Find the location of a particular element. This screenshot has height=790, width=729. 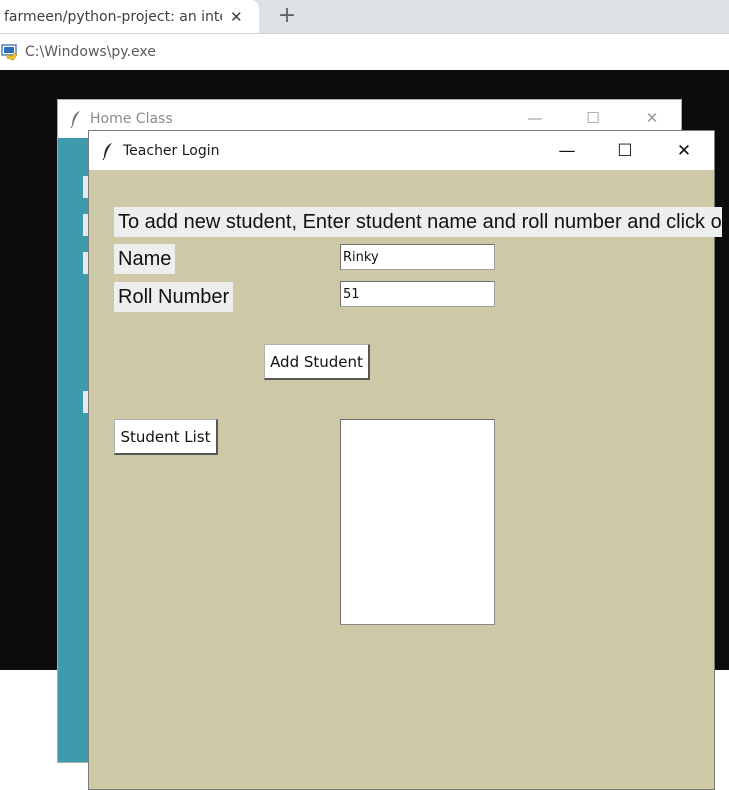

python-icon is located at coordinates (9, 52).